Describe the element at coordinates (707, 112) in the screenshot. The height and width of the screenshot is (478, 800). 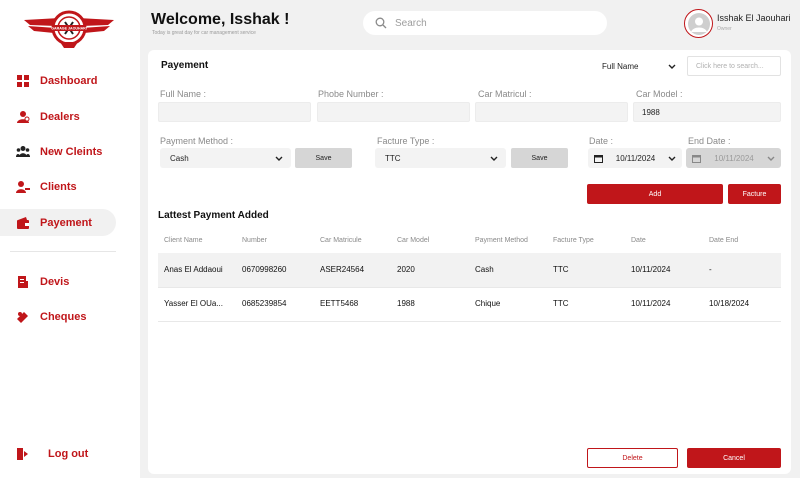
I see `model-field: 1988` at that location.